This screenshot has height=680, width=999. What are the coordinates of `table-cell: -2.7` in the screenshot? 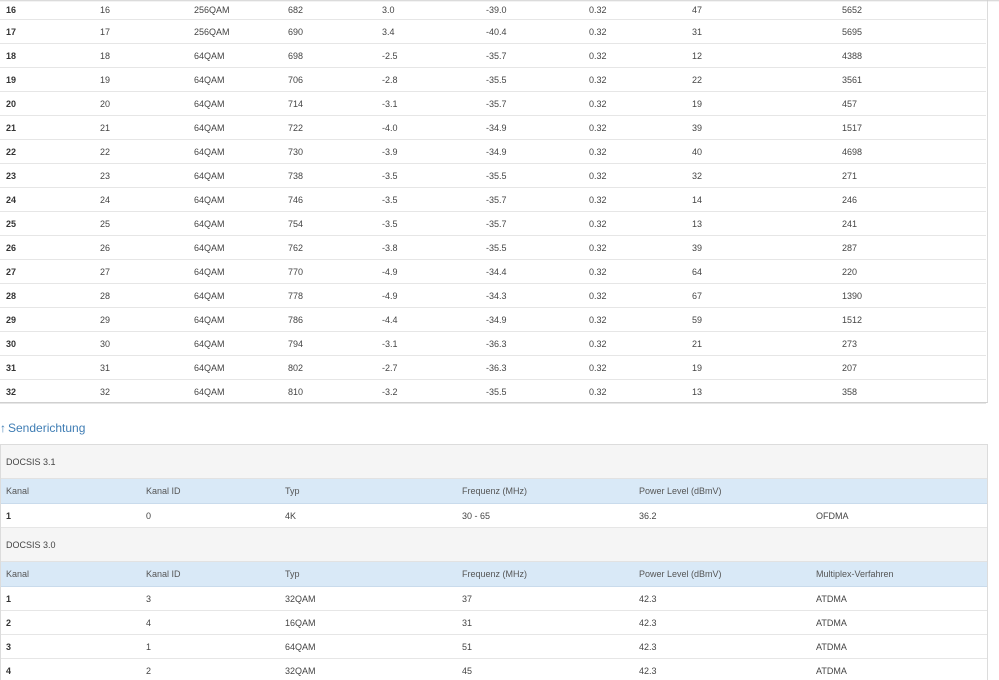 It's located at (428, 367).